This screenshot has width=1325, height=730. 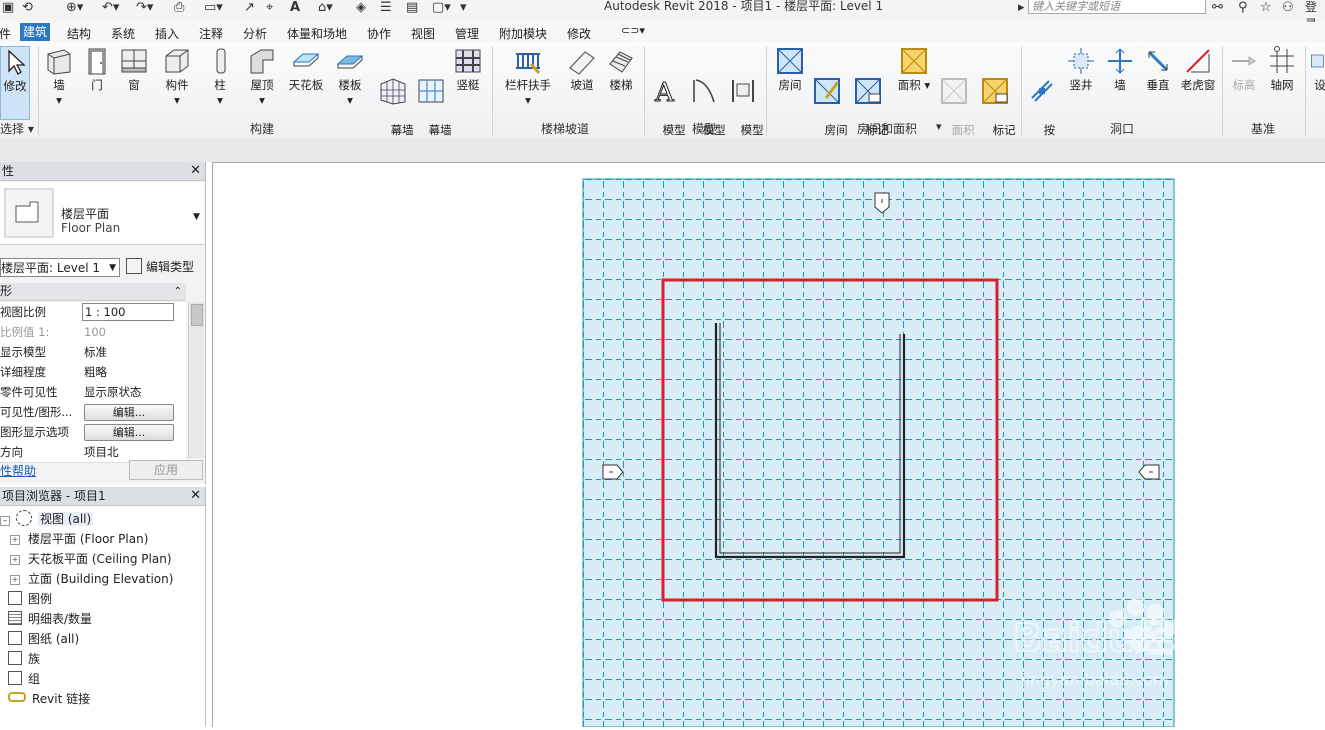 What do you see at coordinates (467, 33) in the screenshot?
I see `tab-manage: 管理` at bounding box center [467, 33].